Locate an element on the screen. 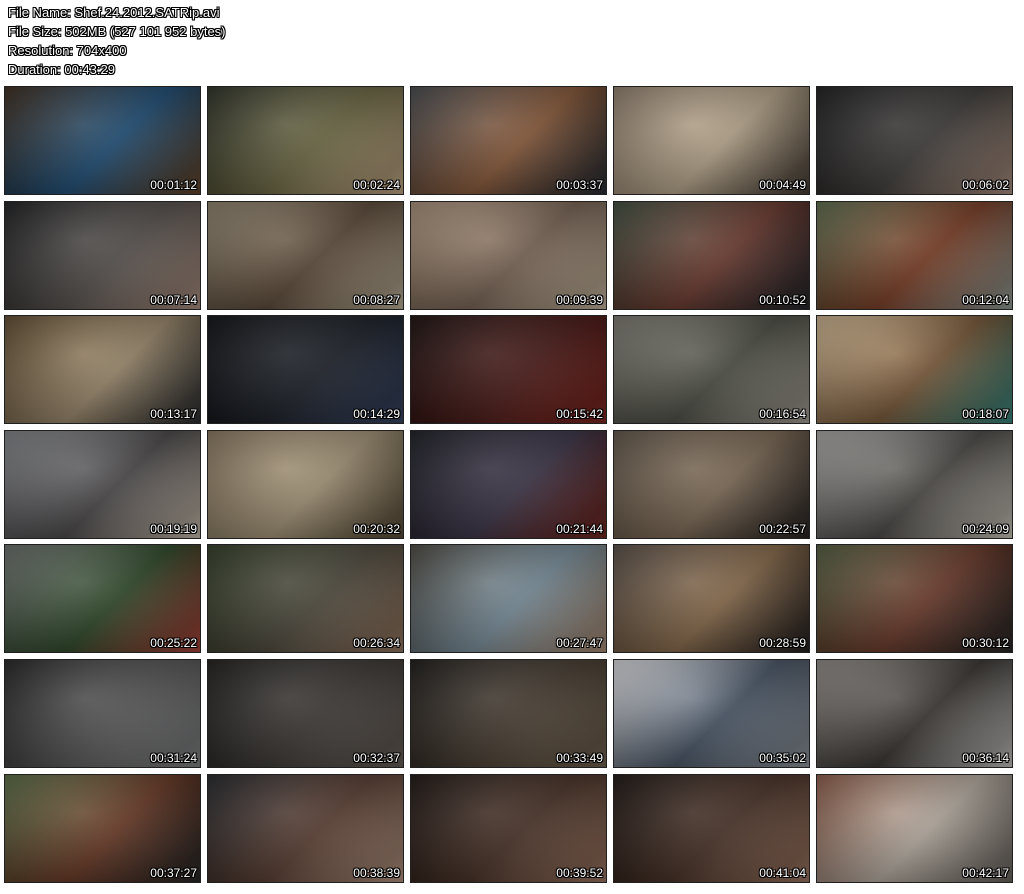 The width and height of the screenshot is (1024, 894). thumbnail-timestamp: 00:06:02 is located at coordinates (985, 185).